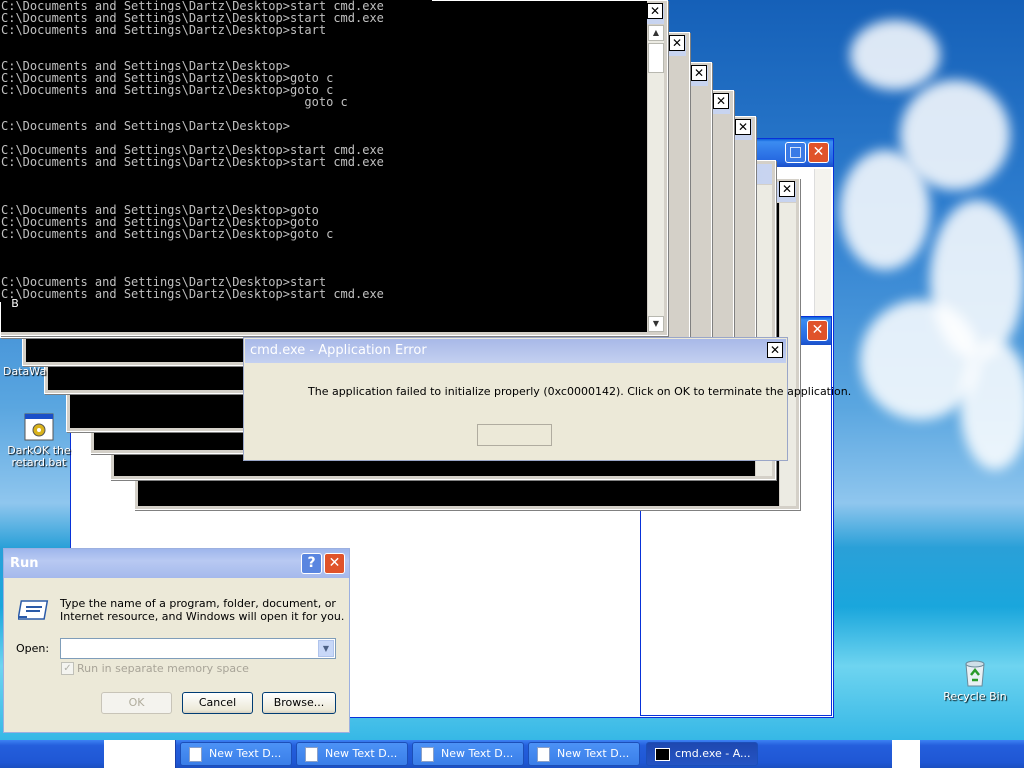  I want to click on desktop-icon-recycle-bin: Recycle Bin, so click(975, 679).